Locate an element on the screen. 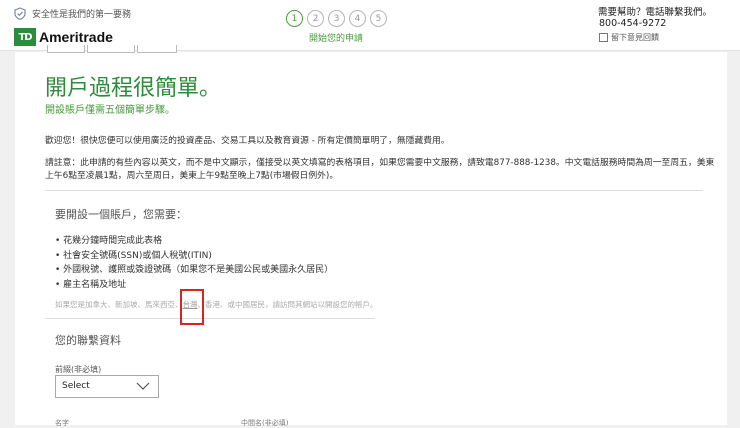 The height and width of the screenshot is (428, 740). security-note: 安全性是我們的第一要務 is located at coordinates (72, 13).